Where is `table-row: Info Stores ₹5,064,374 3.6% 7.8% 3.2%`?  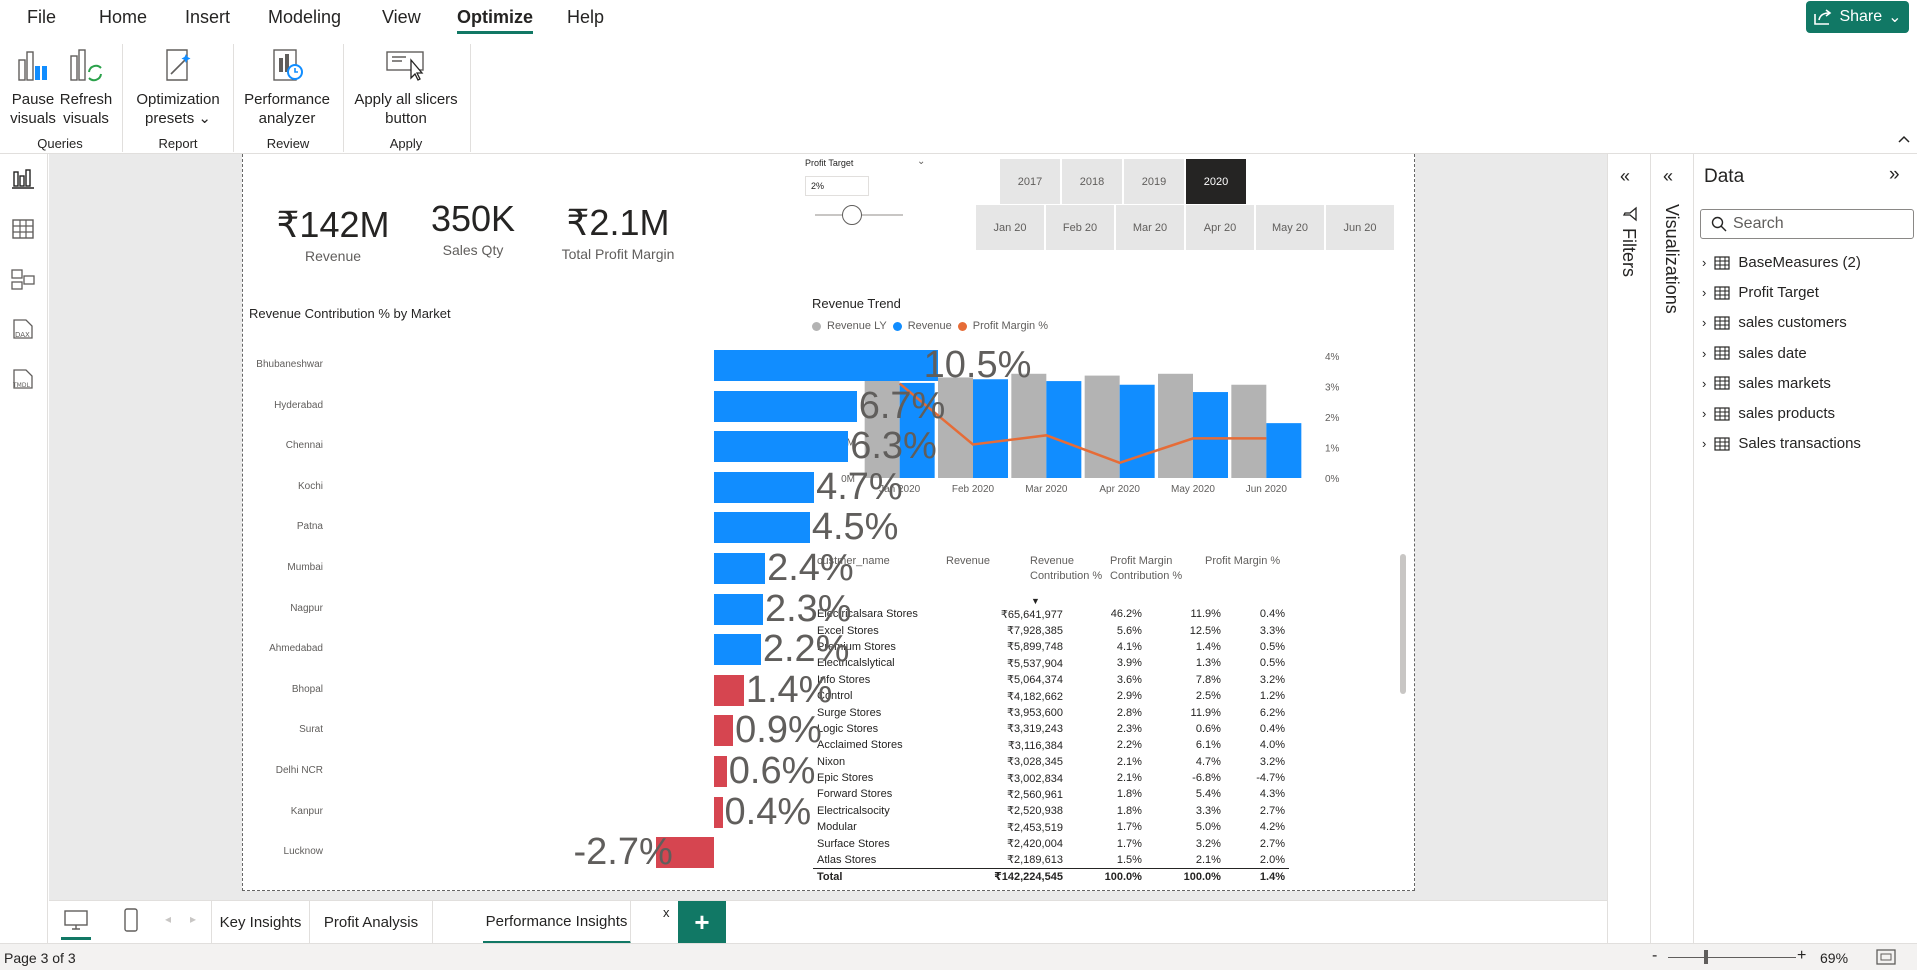 table-row: Info Stores ₹5,064,374 3.6% 7.8% 3.2% is located at coordinates (1051, 680).